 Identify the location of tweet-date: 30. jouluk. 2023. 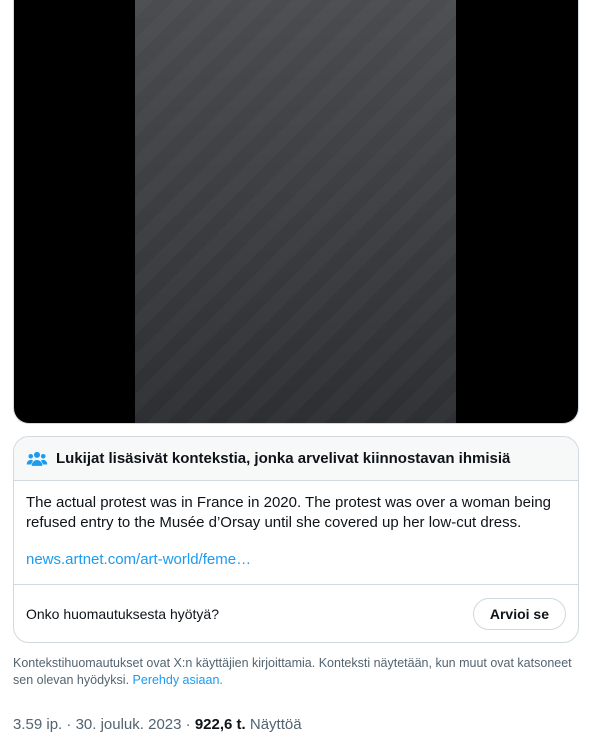
(129, 724).